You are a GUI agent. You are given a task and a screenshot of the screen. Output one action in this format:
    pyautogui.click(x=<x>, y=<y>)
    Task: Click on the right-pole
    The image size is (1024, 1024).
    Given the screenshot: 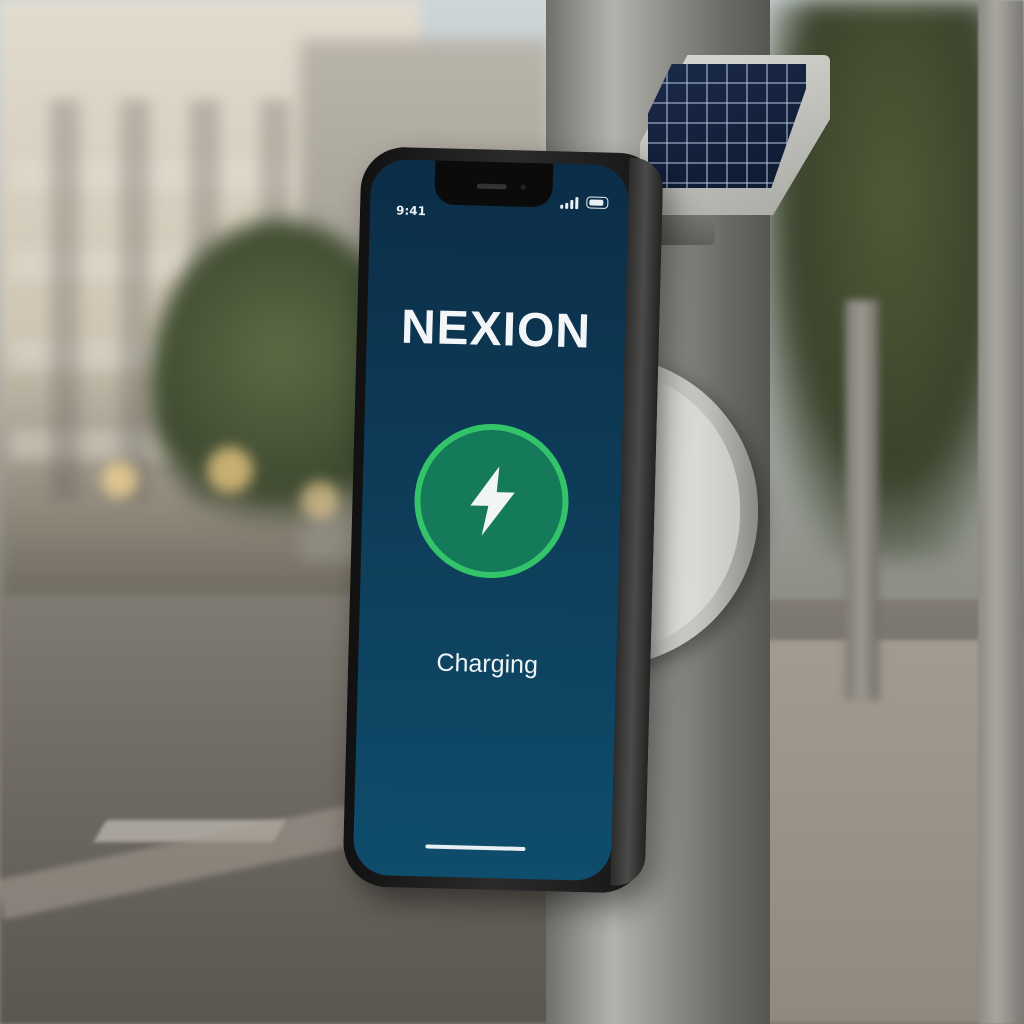 What is the action you would take?
    pyautogui.click(x=1001, y=512)
    